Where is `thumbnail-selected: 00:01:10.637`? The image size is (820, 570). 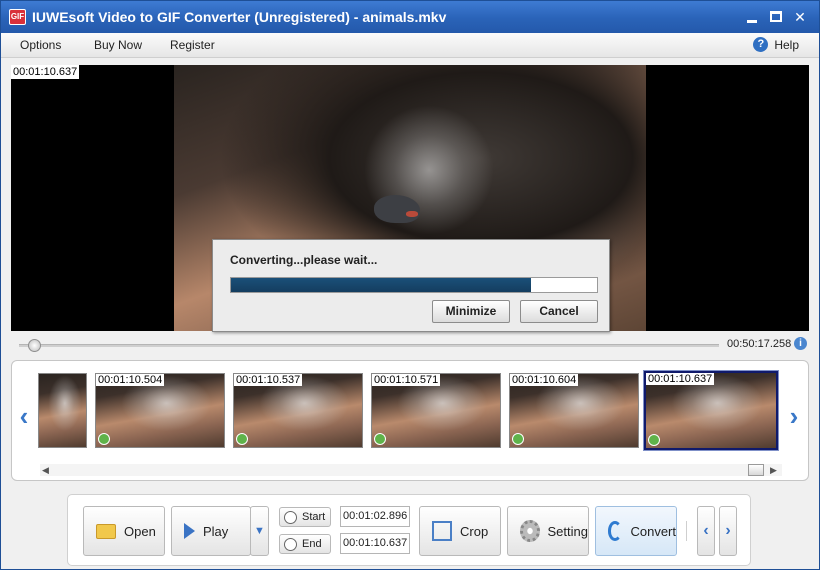
thumbnail-selected: 00:01:10.637 is located at coordinates (711, 410).